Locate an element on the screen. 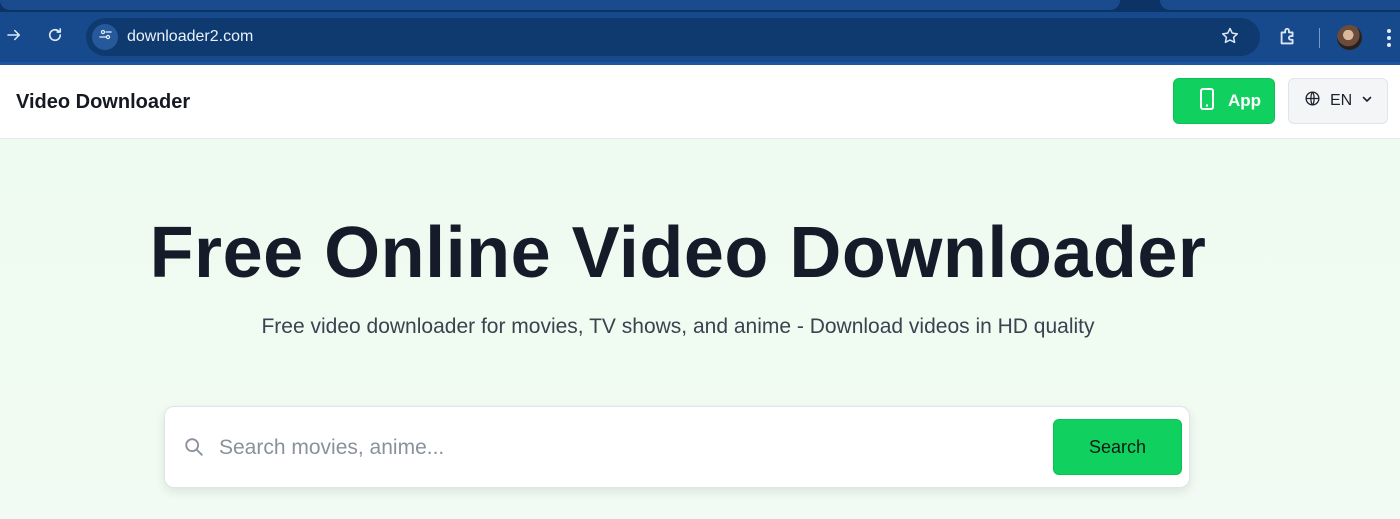 Image resolution: width=1400 pixels, height=519 pixels. extensions-button is located at coordinates (1289, 38).